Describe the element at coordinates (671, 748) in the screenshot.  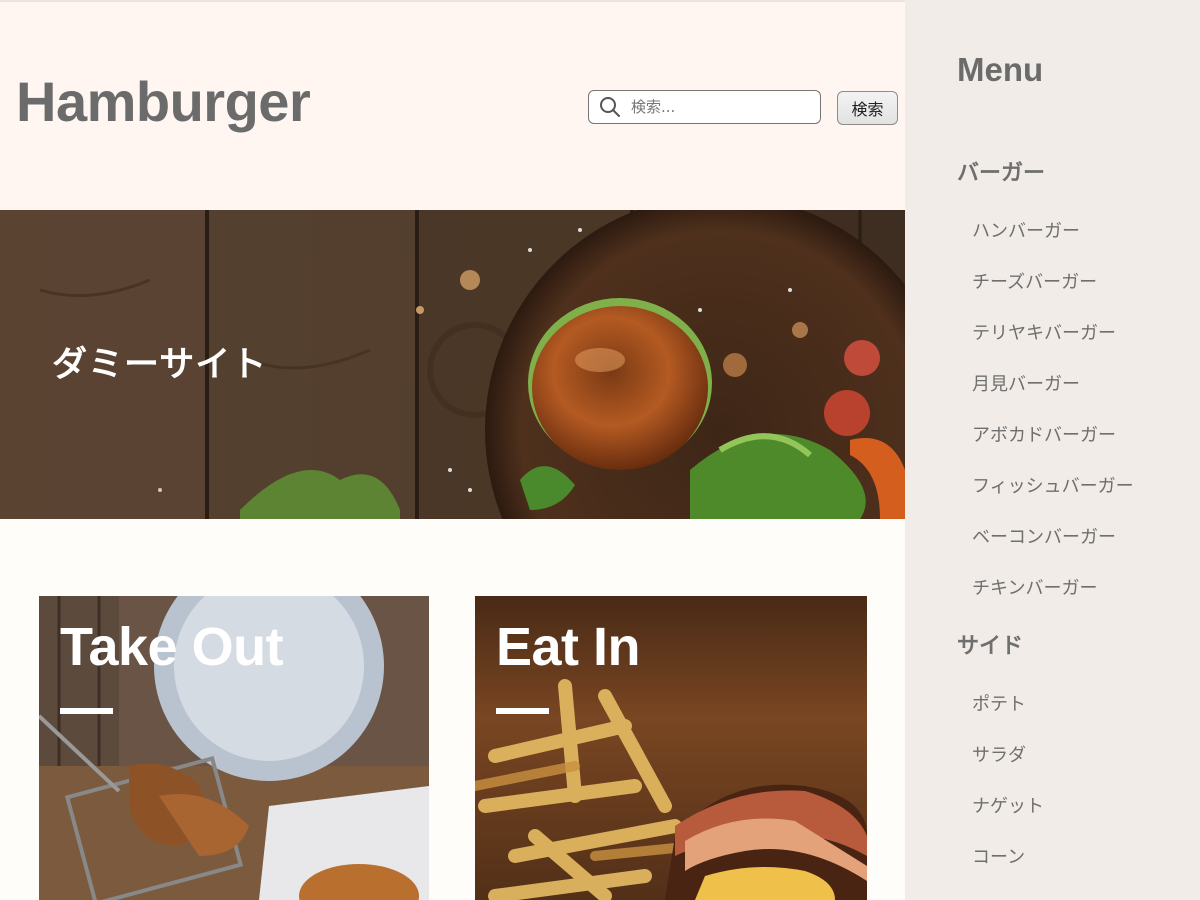
I see `eatin-card: Eat In` at that location.